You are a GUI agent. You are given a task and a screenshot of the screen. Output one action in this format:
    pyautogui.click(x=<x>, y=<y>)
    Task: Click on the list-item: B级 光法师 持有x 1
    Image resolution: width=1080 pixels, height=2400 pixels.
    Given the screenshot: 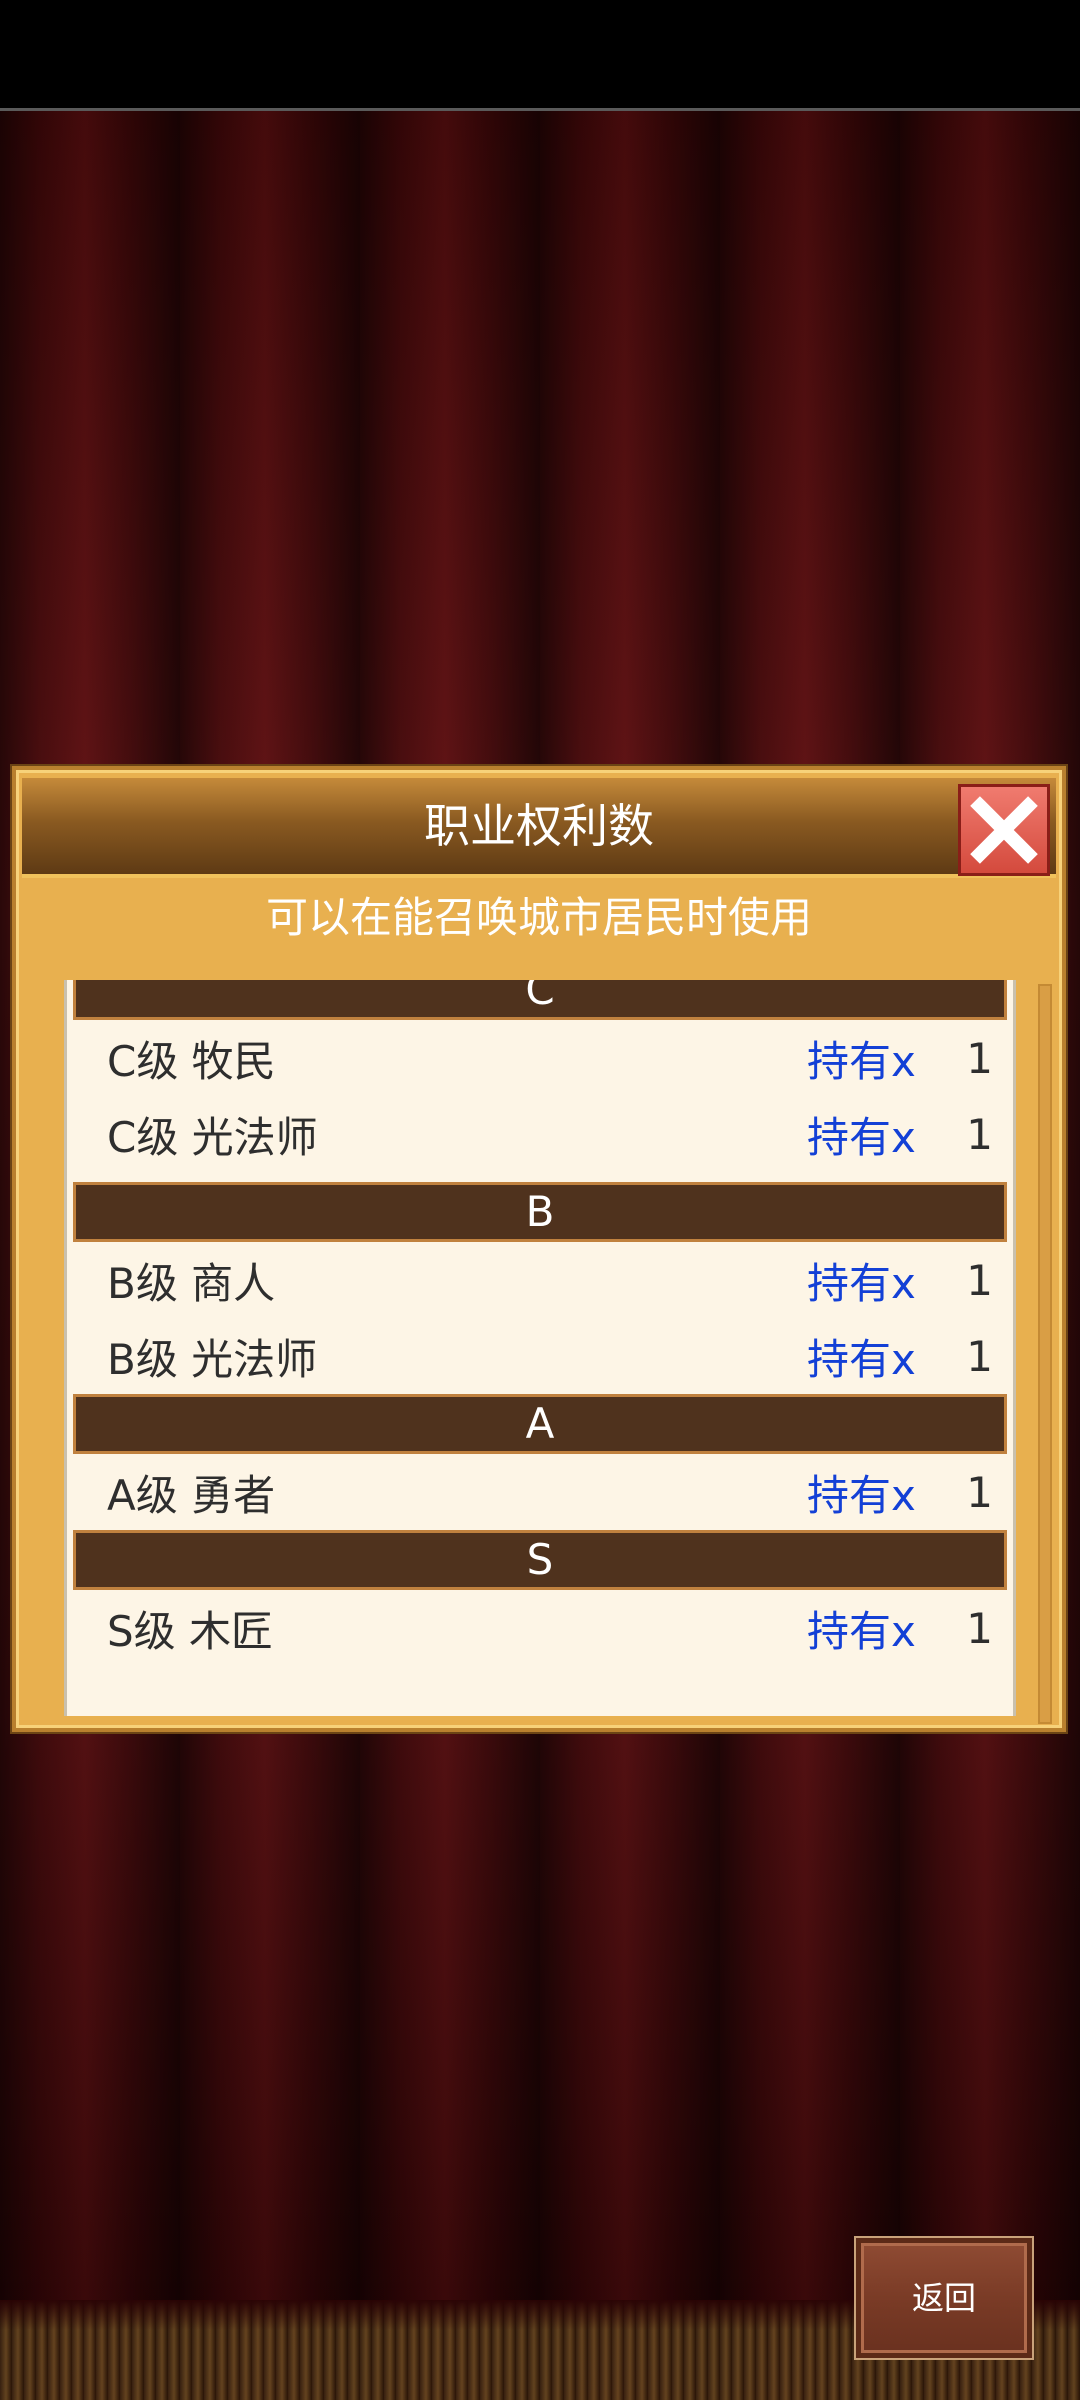 What is the action you would take?
    pyautogui.click(x=540, y=1356)
    